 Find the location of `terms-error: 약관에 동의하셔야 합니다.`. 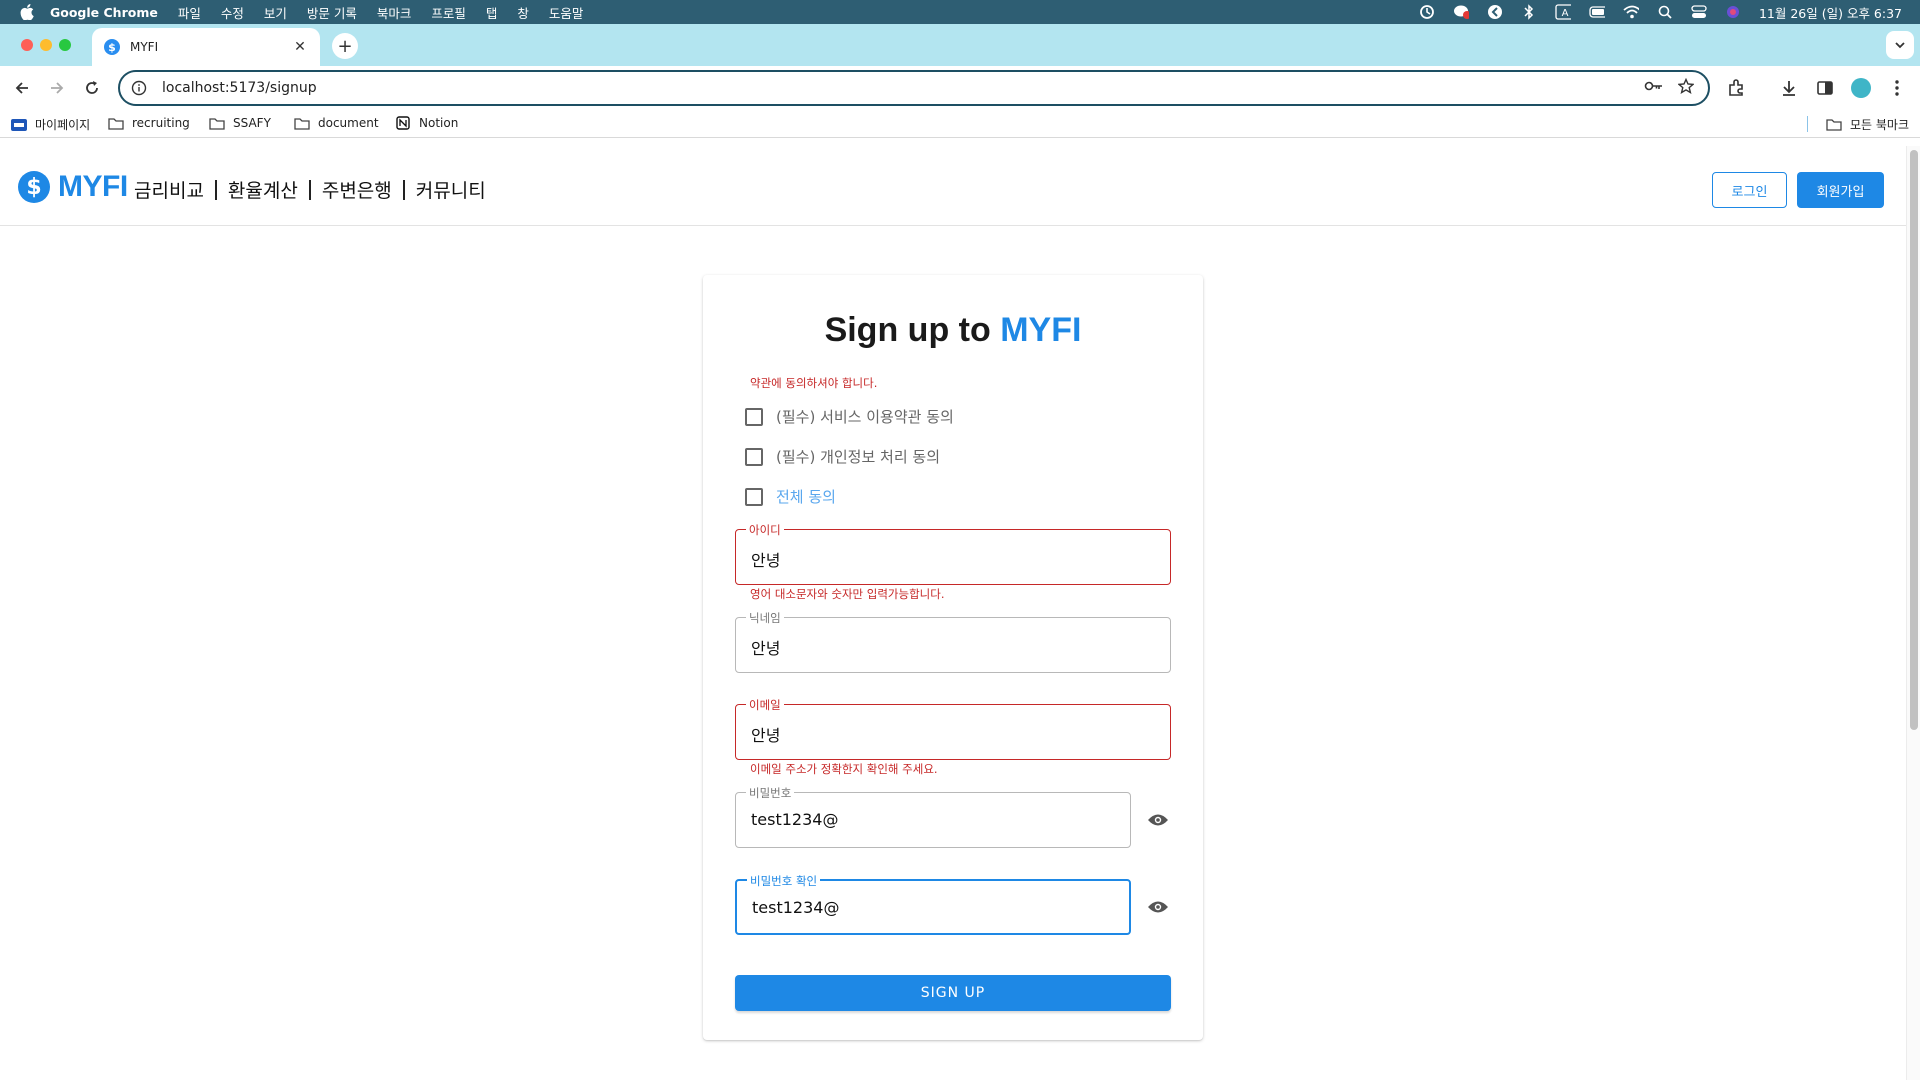

terms-error: 약관에 동의하셔야 합니다. is located at coordinates (814, 383).